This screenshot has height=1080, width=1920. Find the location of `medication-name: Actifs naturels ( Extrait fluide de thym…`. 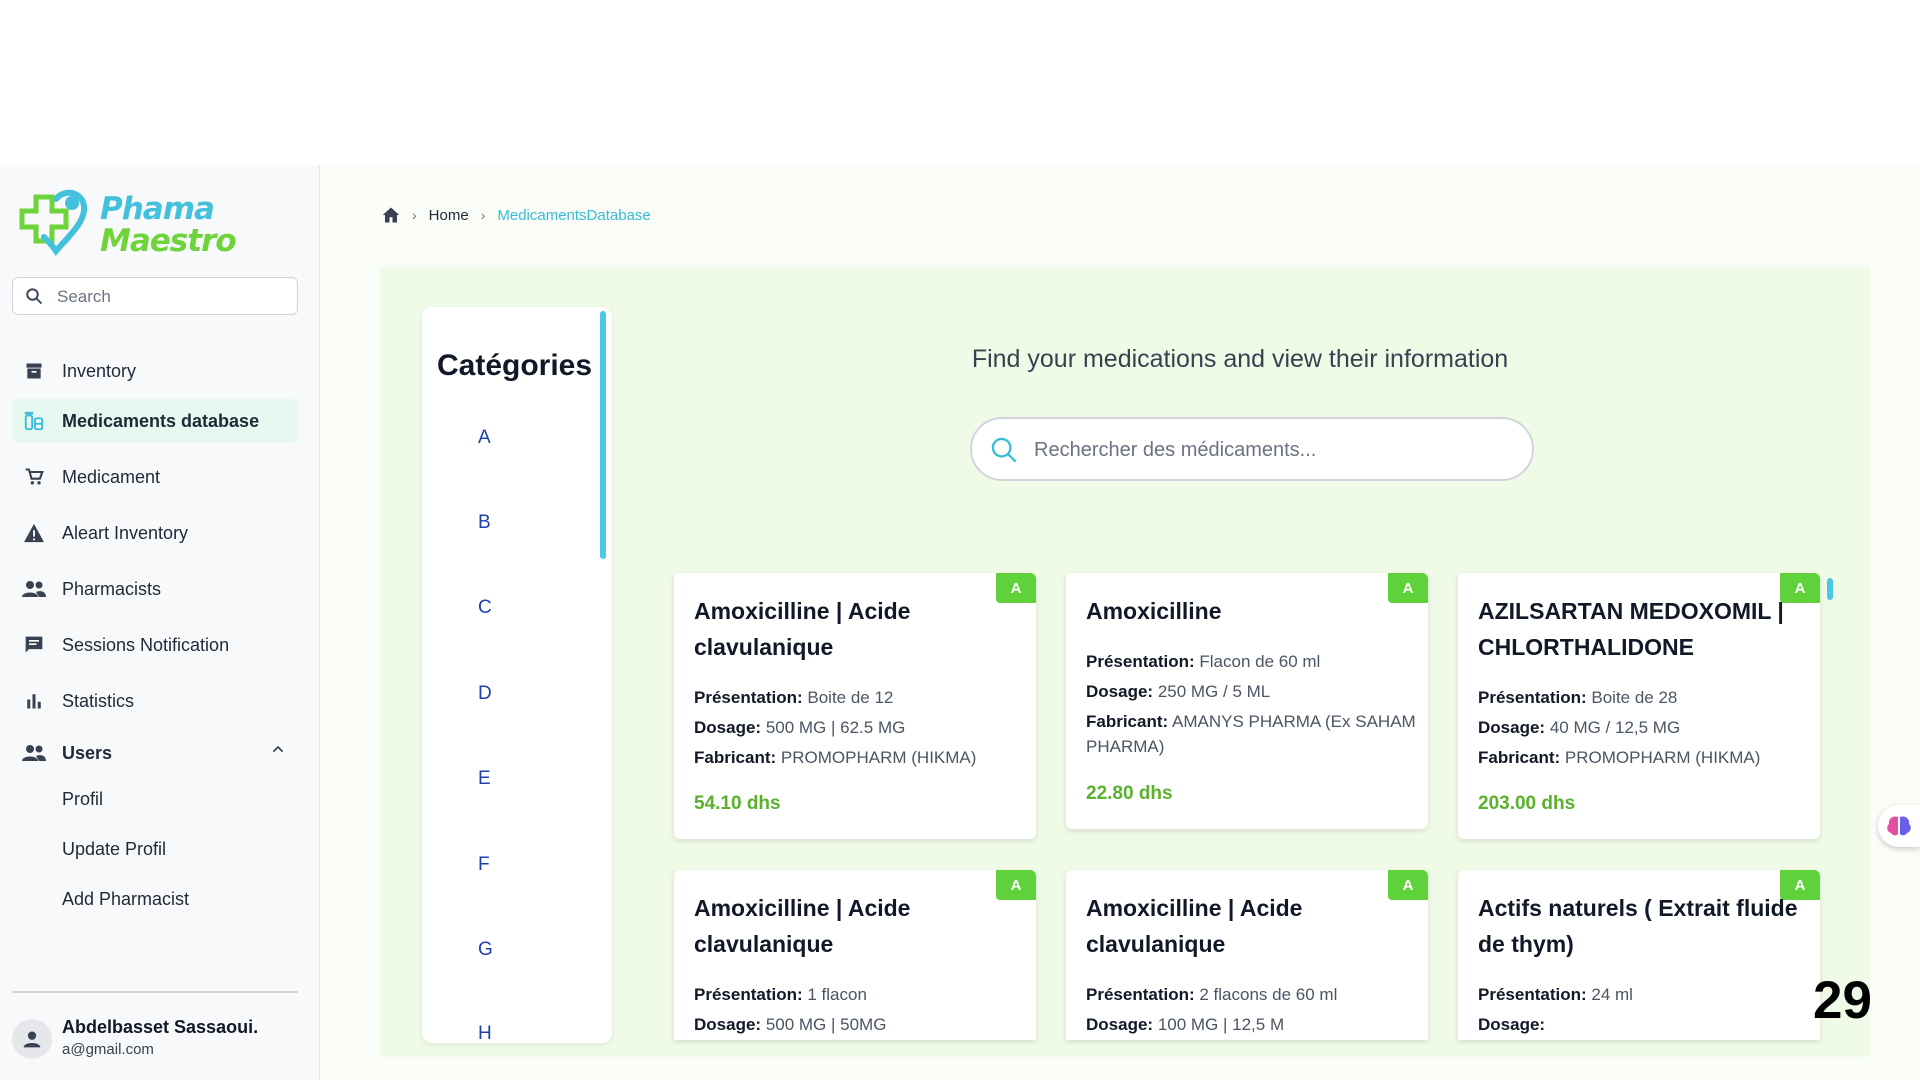

medication-name: Actifs naturels ( Extrait fluide de thym… is located at coordinates (1638, 926).